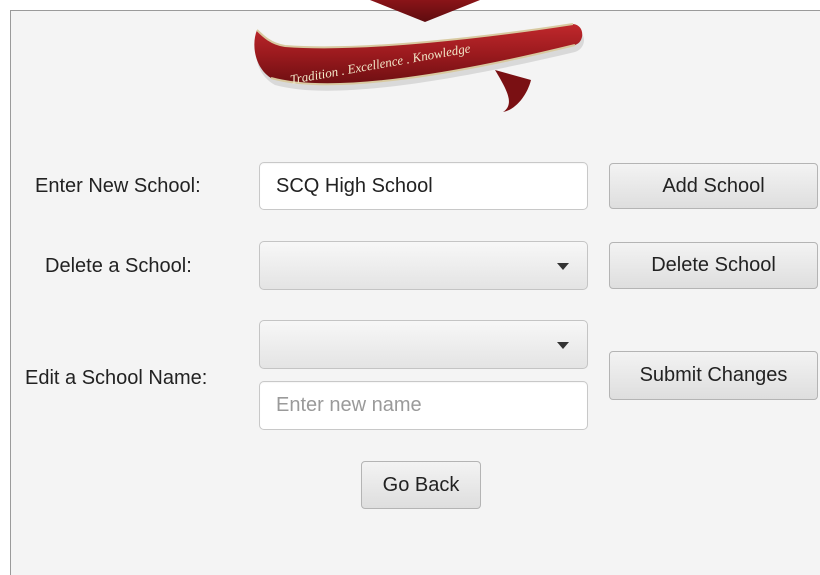  What do you see at coordinates (118, 186) in the screenshot?
I see `new-school-label: Enter New School:` at bounding box center [118, 186].